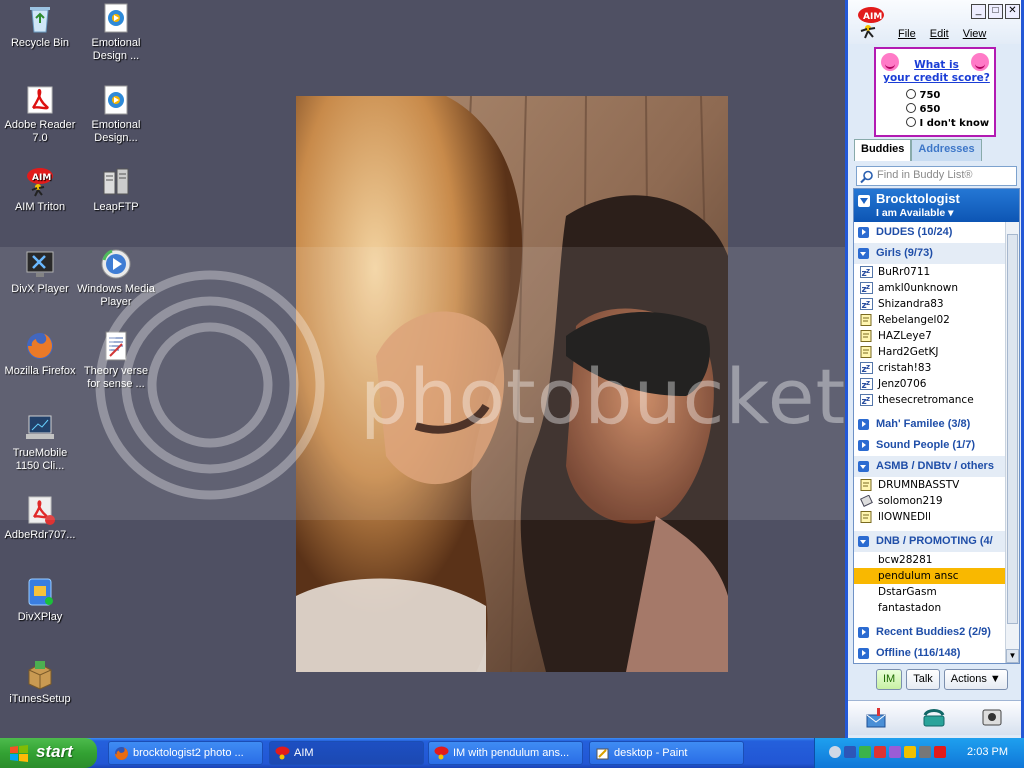  I want to click on desktop-icon-divx-player: DivX Player, so click(40, 272).